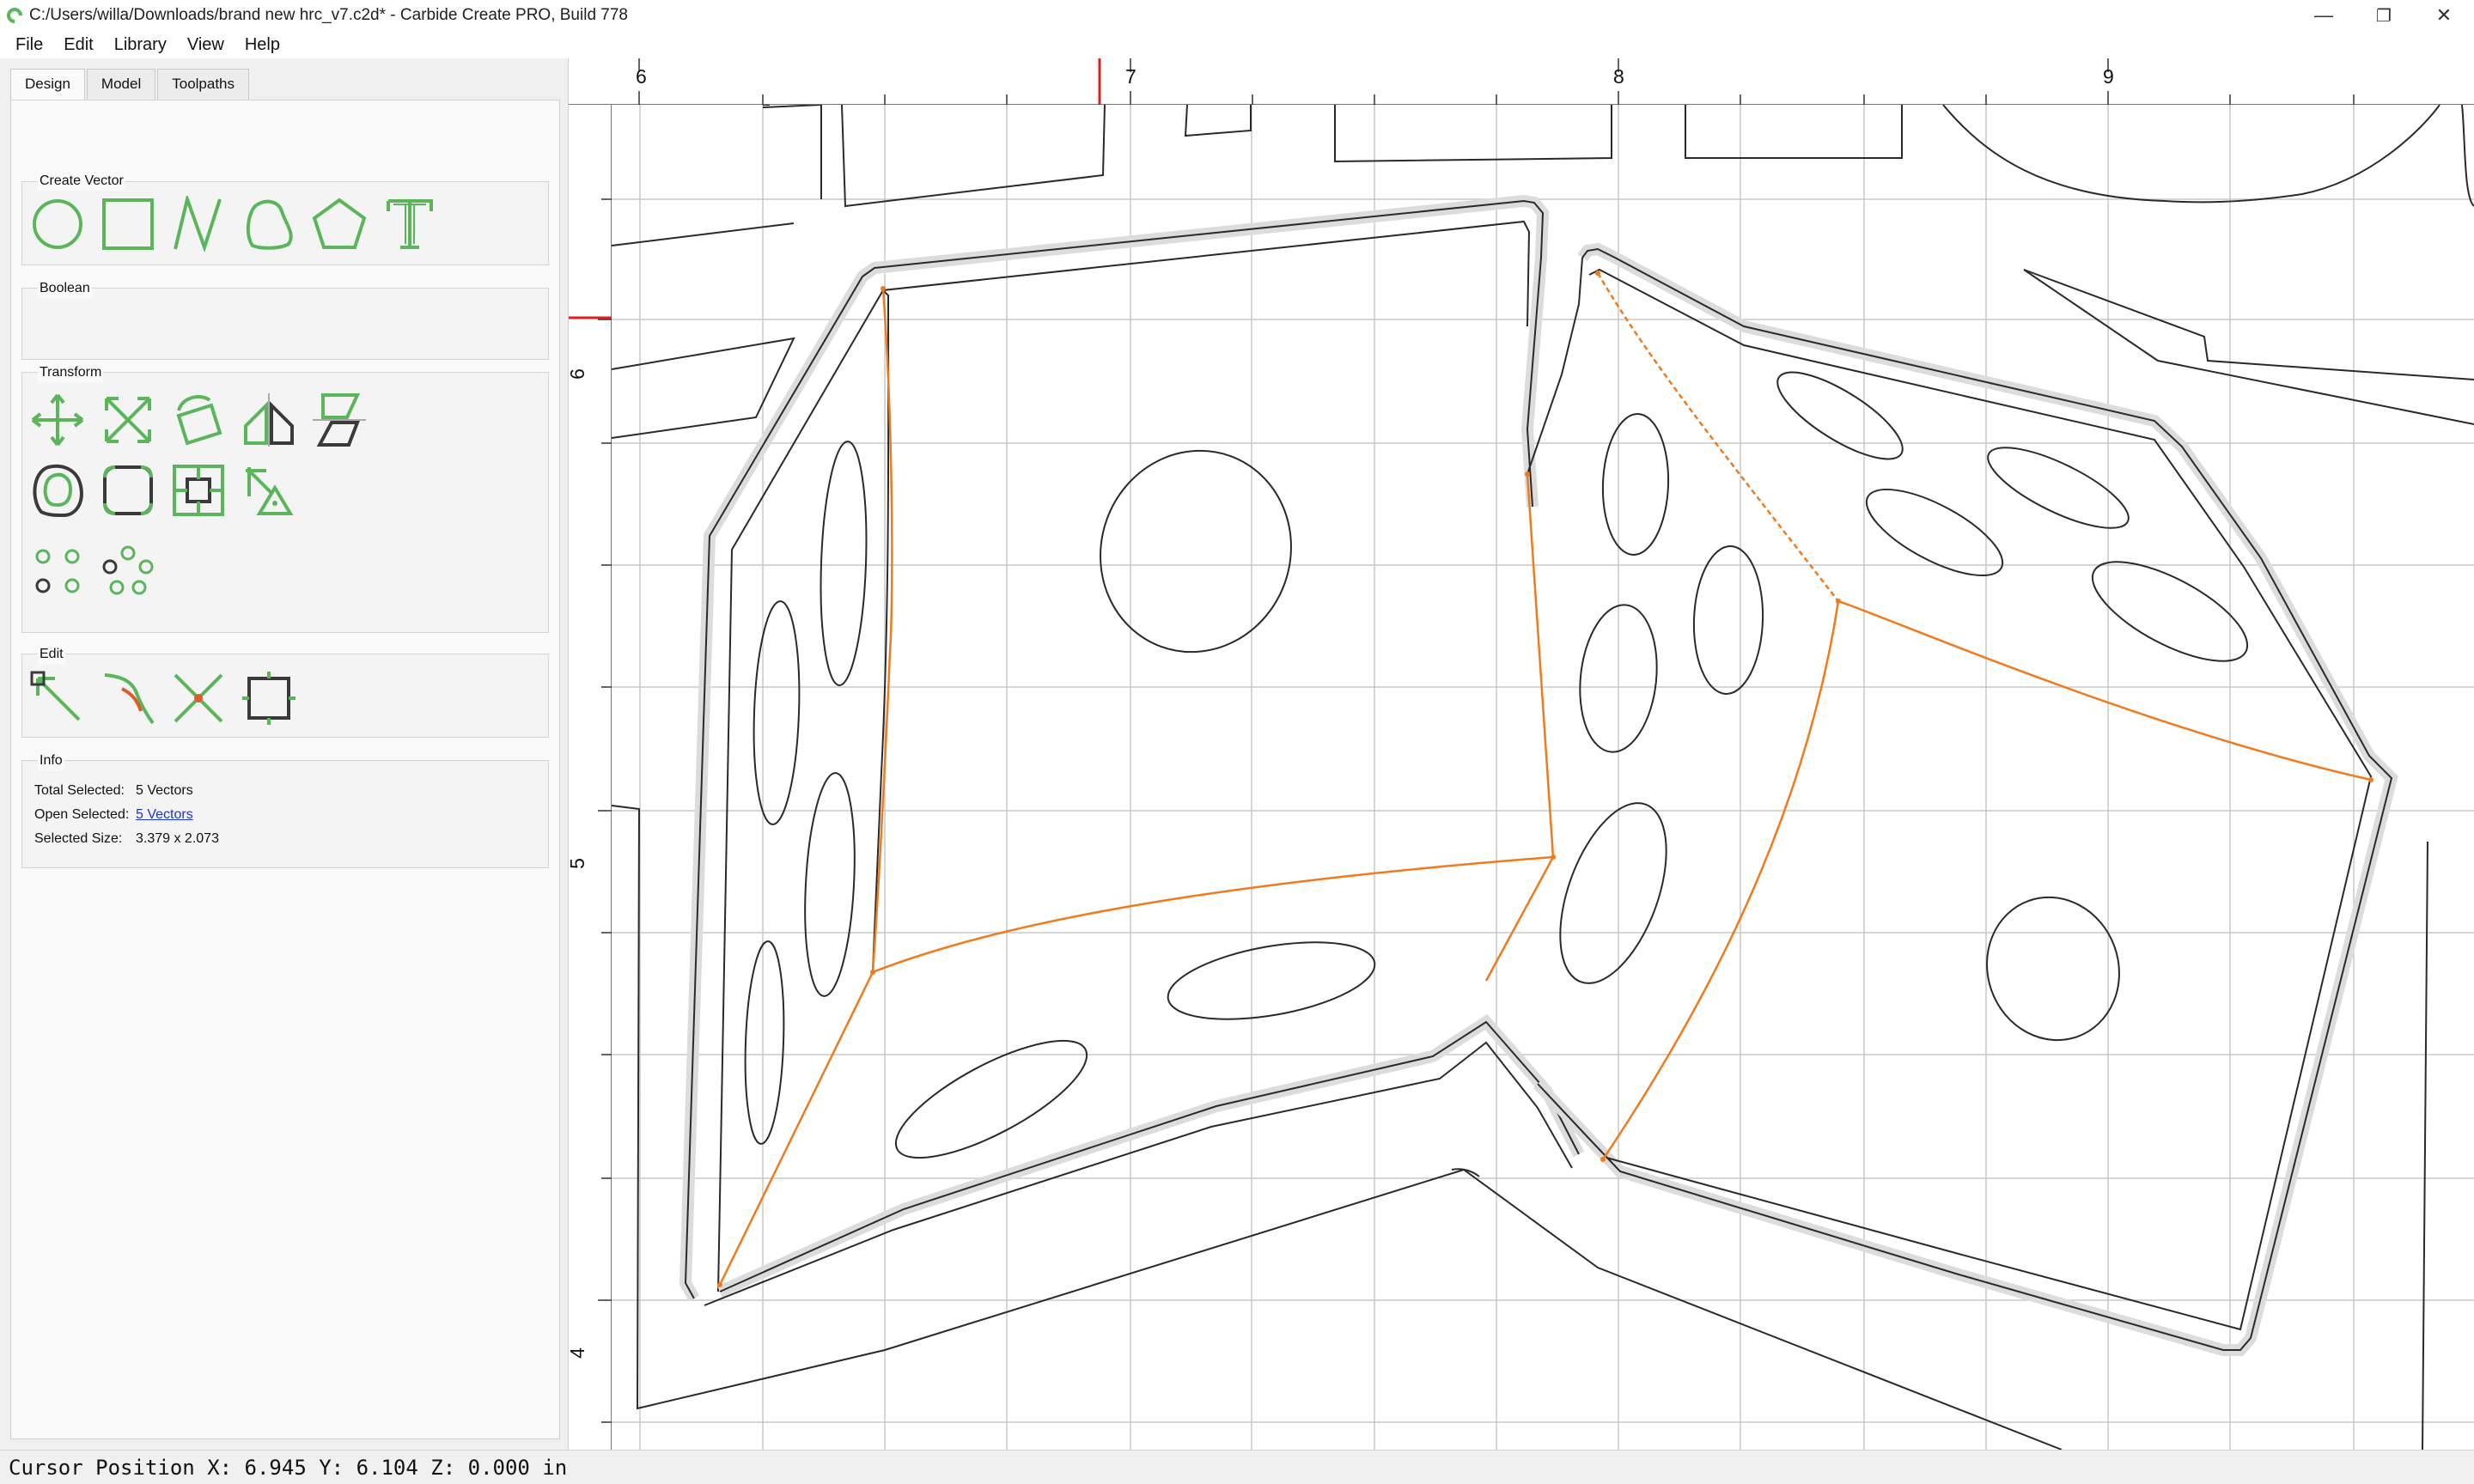  Describe the element at coordinates (128, 490) in the screenshot. I see `fillet-icon` at that location.